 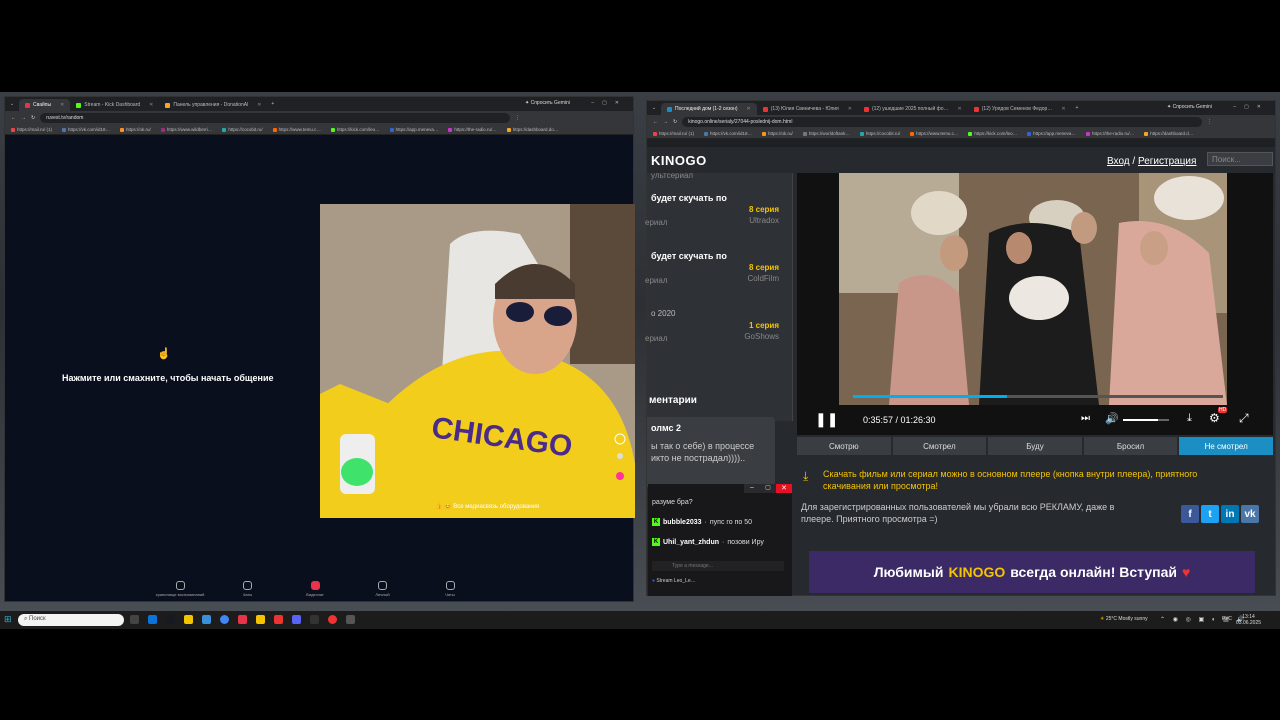 I want to click on telegram-icon, so click(x=206, y=619).